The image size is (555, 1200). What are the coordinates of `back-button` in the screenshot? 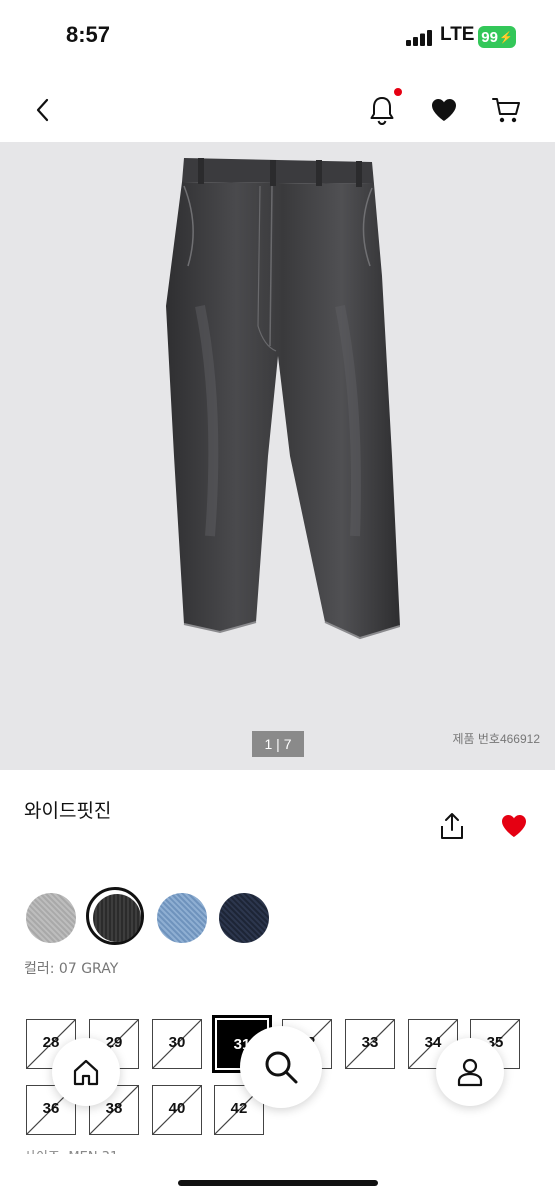 It's located at (42, 110).